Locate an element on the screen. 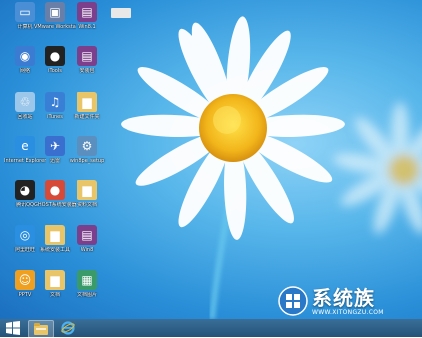 The width and height of the screenshot is (422, 338). start-button is located at coordinates (13, 328).